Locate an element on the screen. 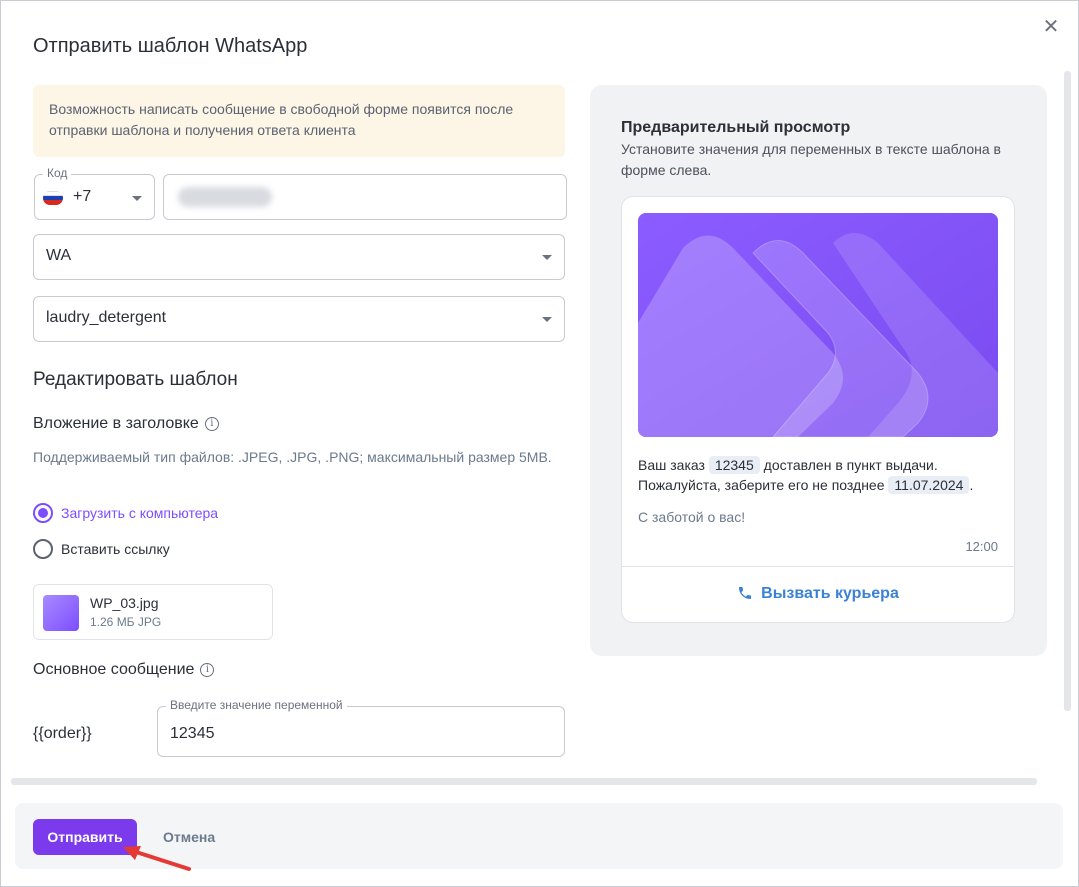  close-icon: ✕ is located at coordinates (1051, 27).